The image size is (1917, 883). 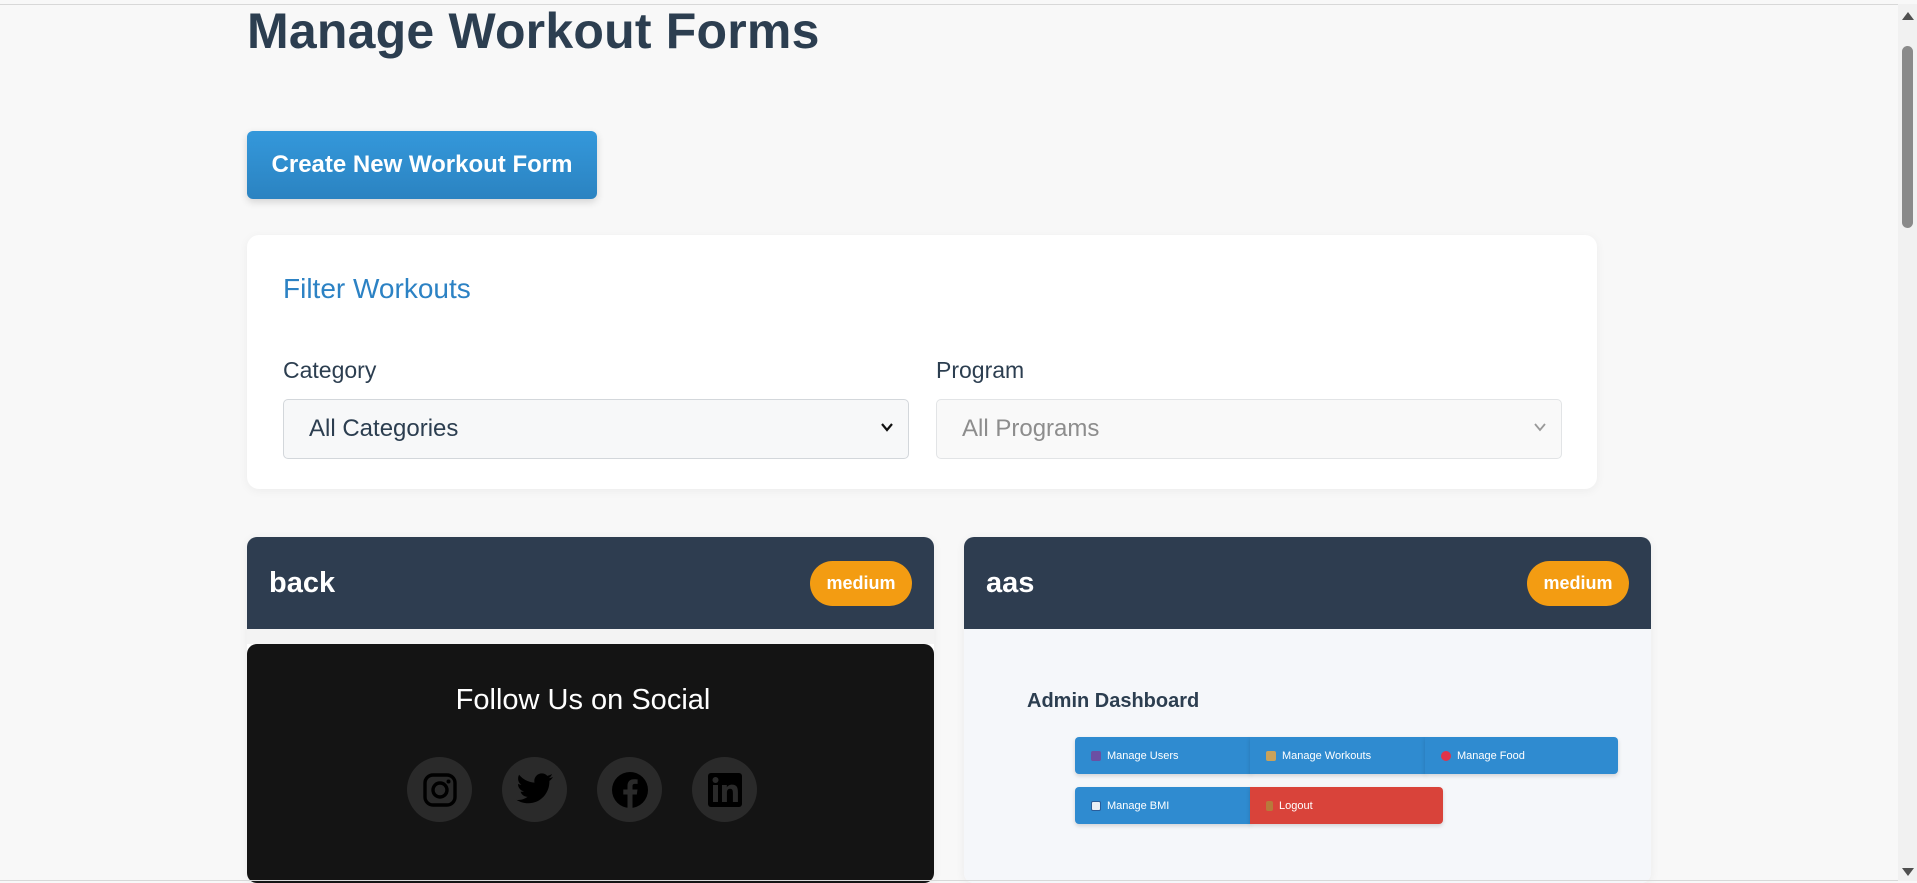 What do you see at coordinates (302, 583) in the screenshot?
I see `workout-title: back` at bounding box center [302, 583].